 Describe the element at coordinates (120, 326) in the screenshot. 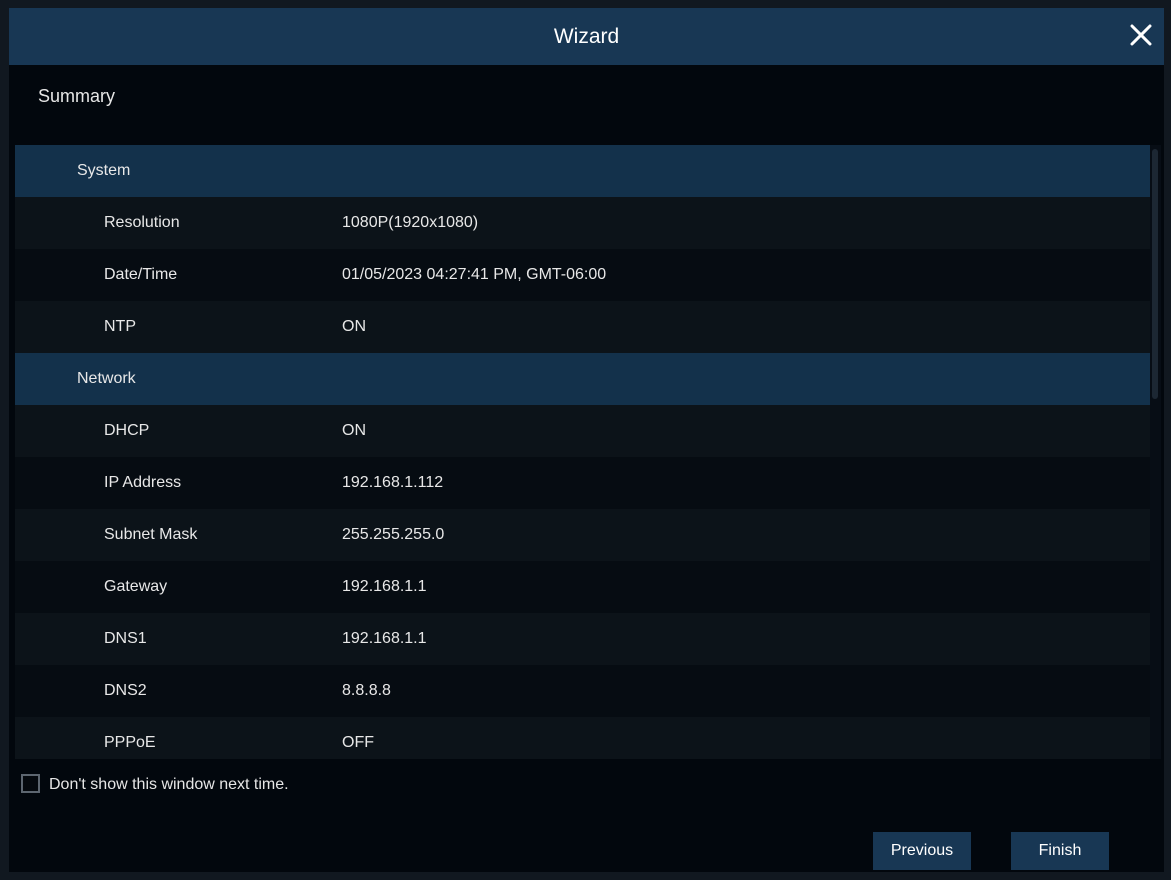

I see `row-key: NTP` at that location.